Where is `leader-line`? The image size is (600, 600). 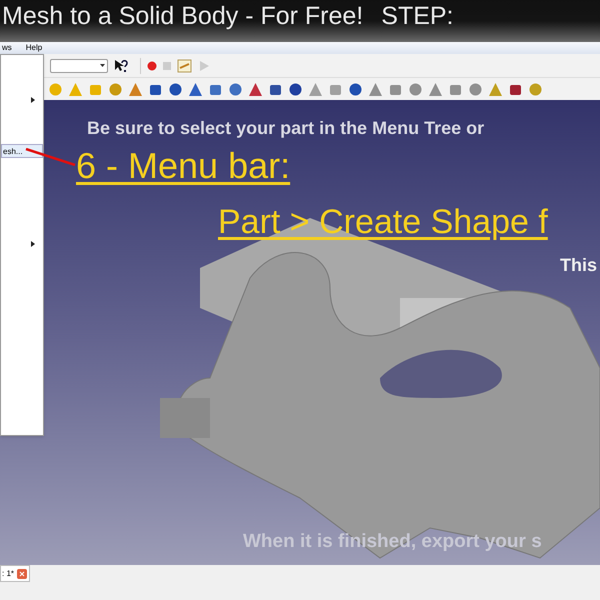
leader-line is located at coordinates (50, 157).